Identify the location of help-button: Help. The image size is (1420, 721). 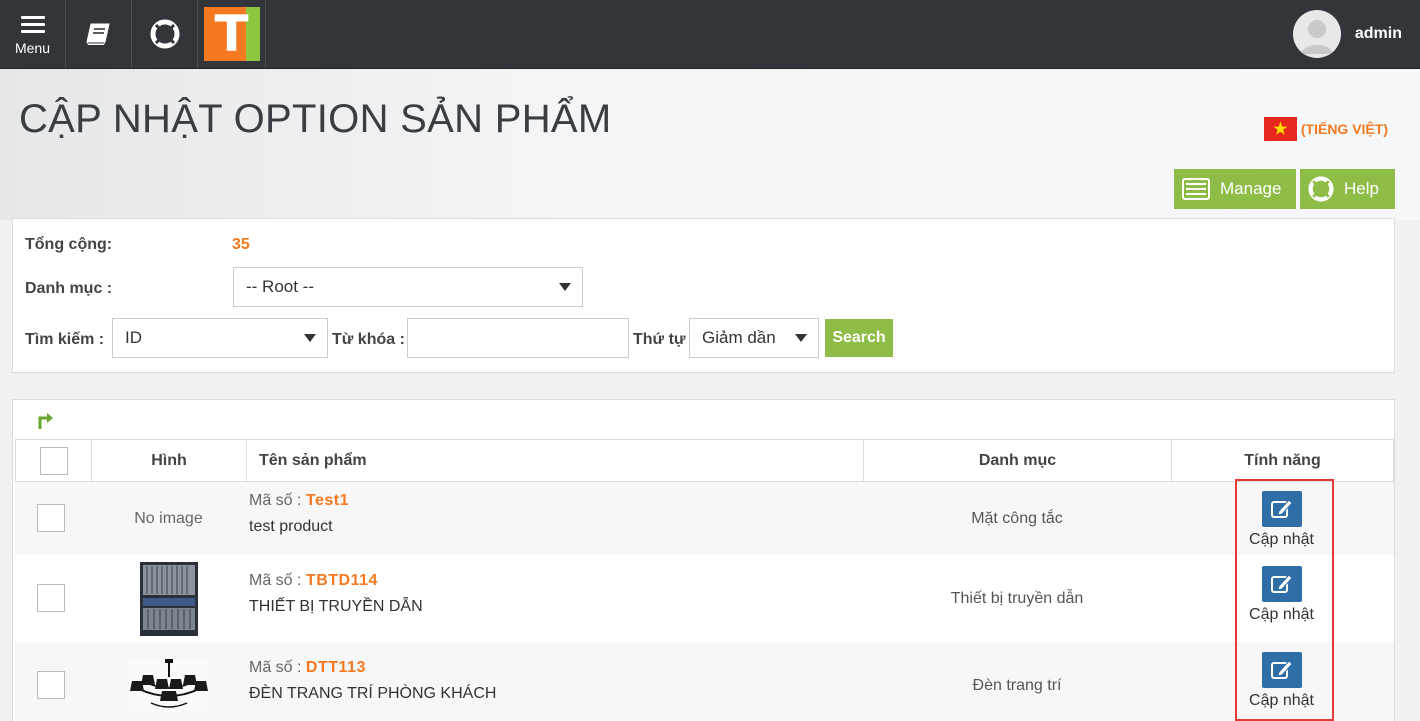
(1347, 189).